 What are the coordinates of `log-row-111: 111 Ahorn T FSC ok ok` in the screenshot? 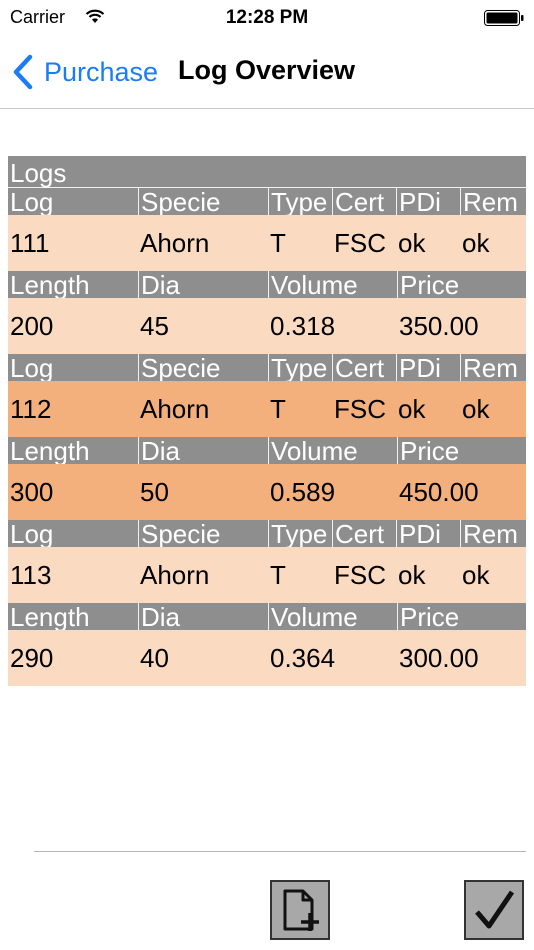 It's located at (267, 243).